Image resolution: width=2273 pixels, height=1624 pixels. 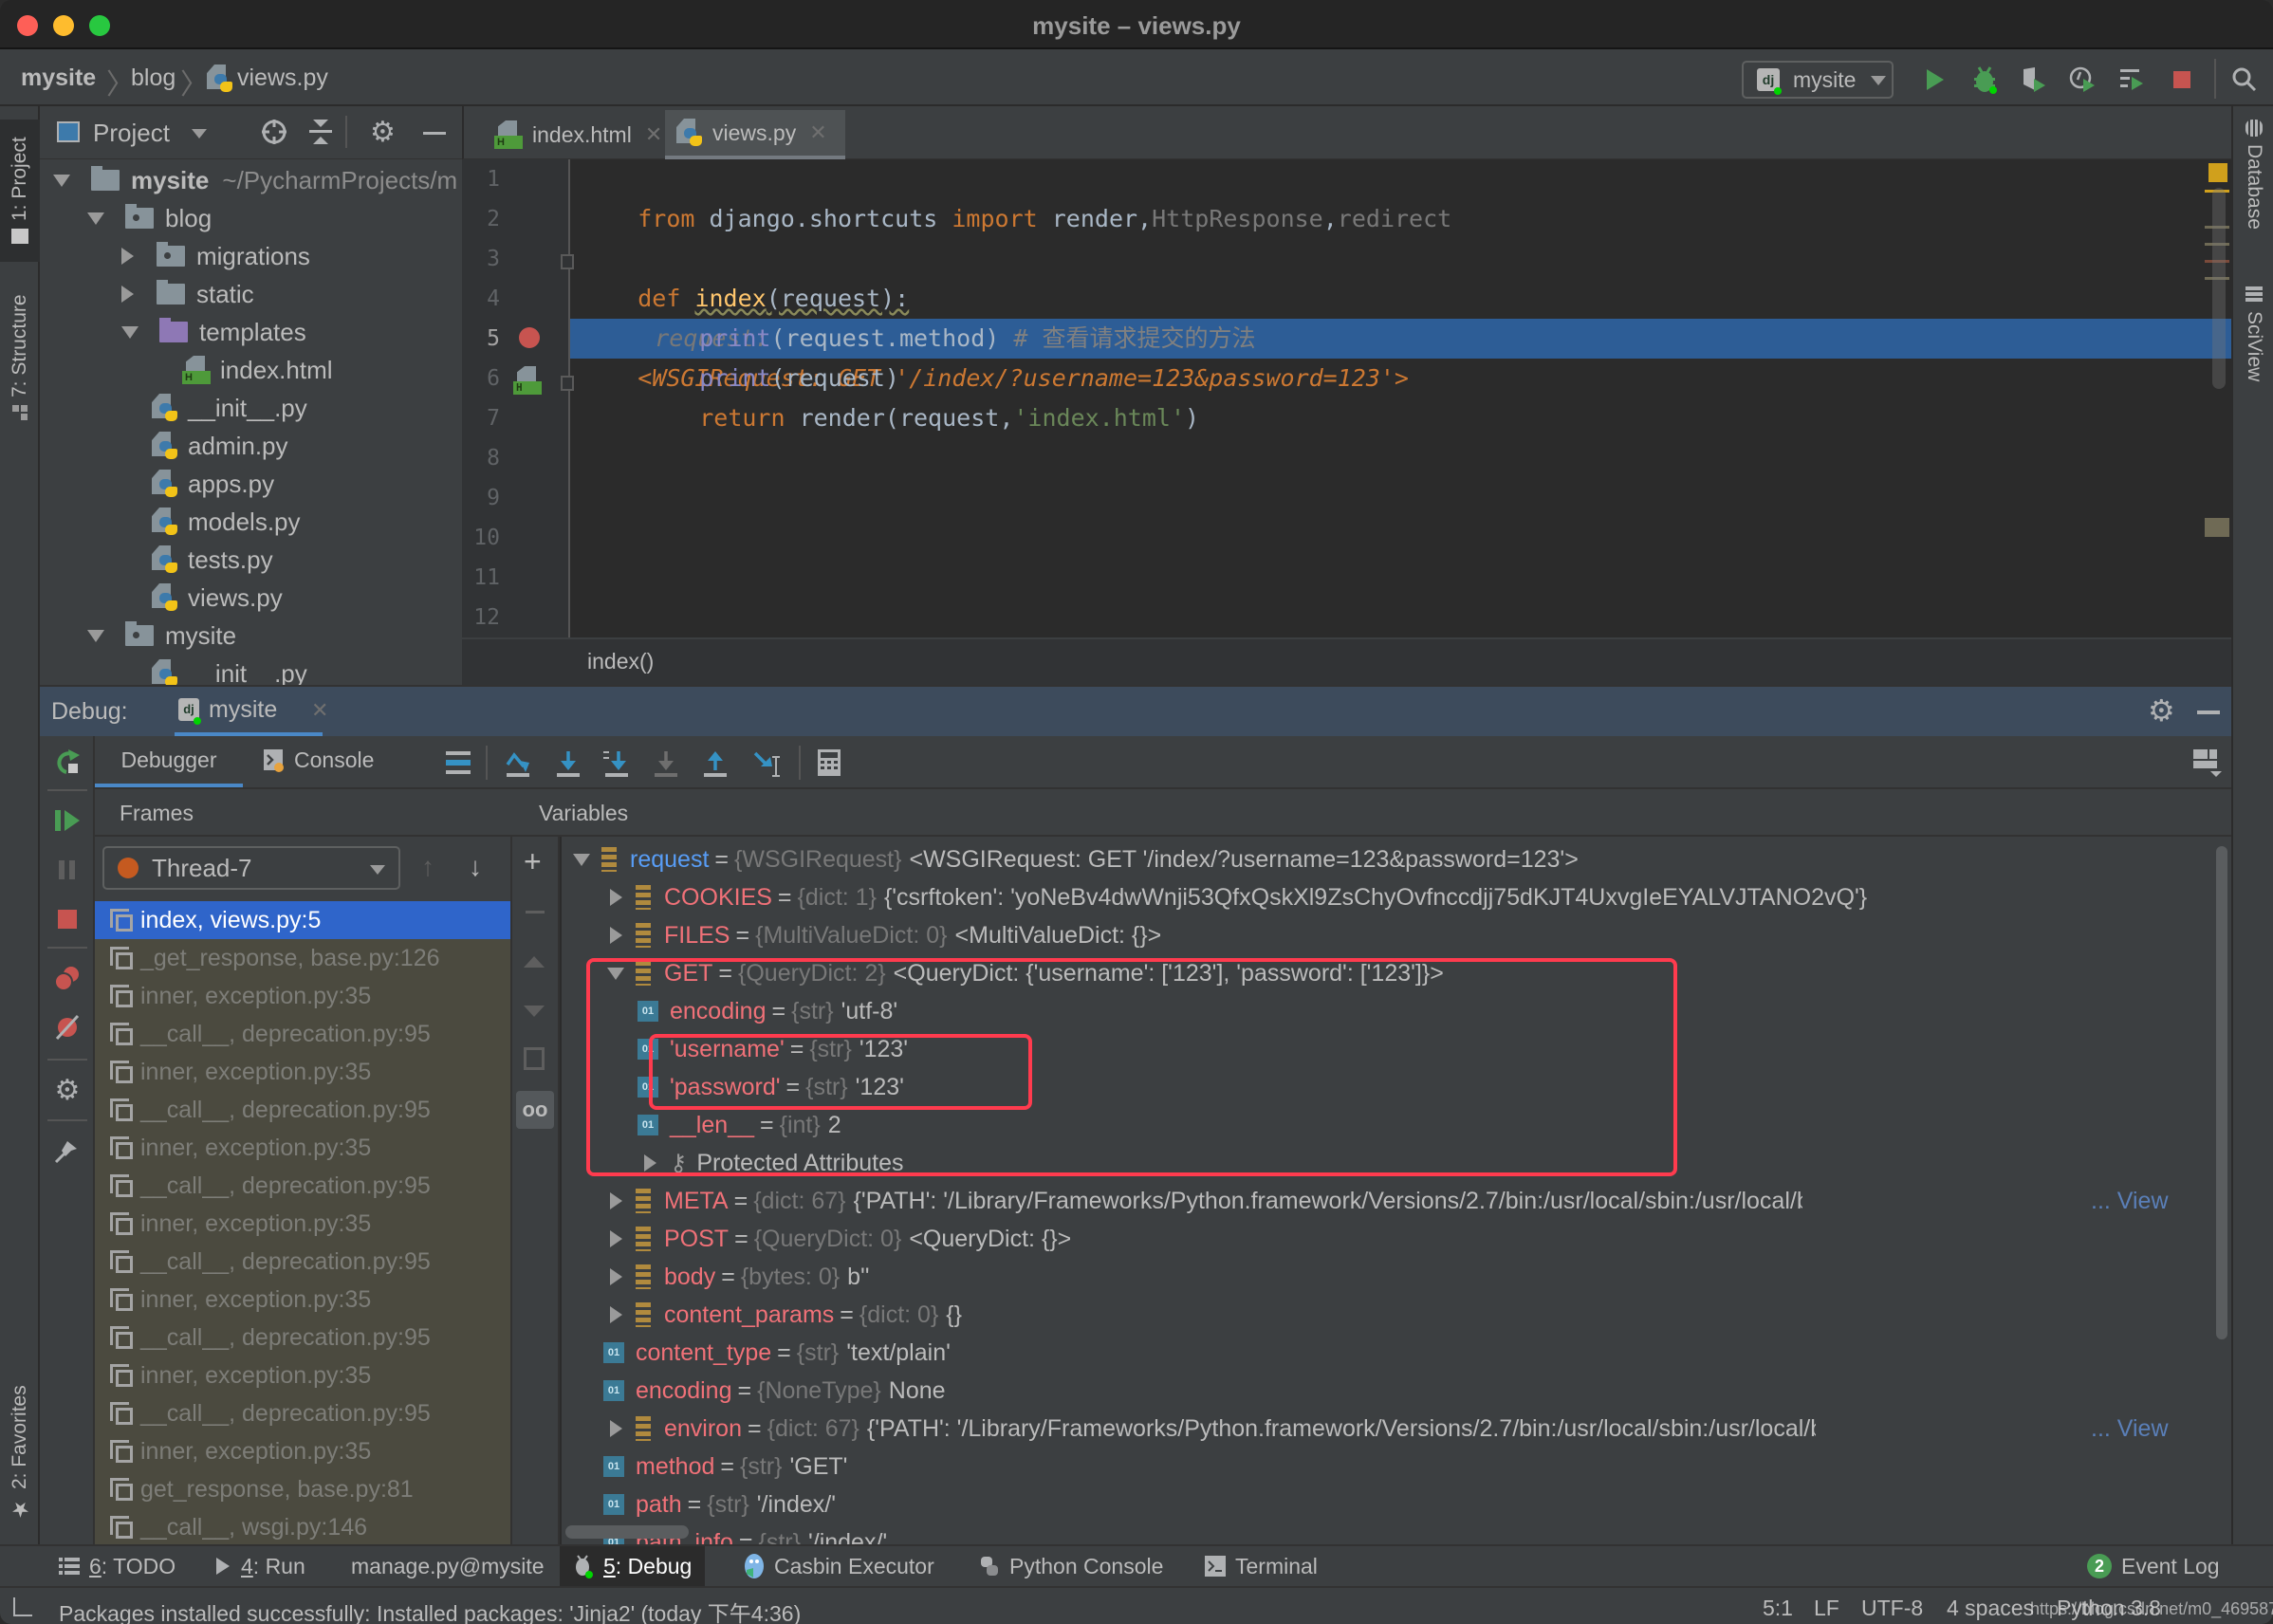 I want to click on step-into-button, so click(x=568, y=766).